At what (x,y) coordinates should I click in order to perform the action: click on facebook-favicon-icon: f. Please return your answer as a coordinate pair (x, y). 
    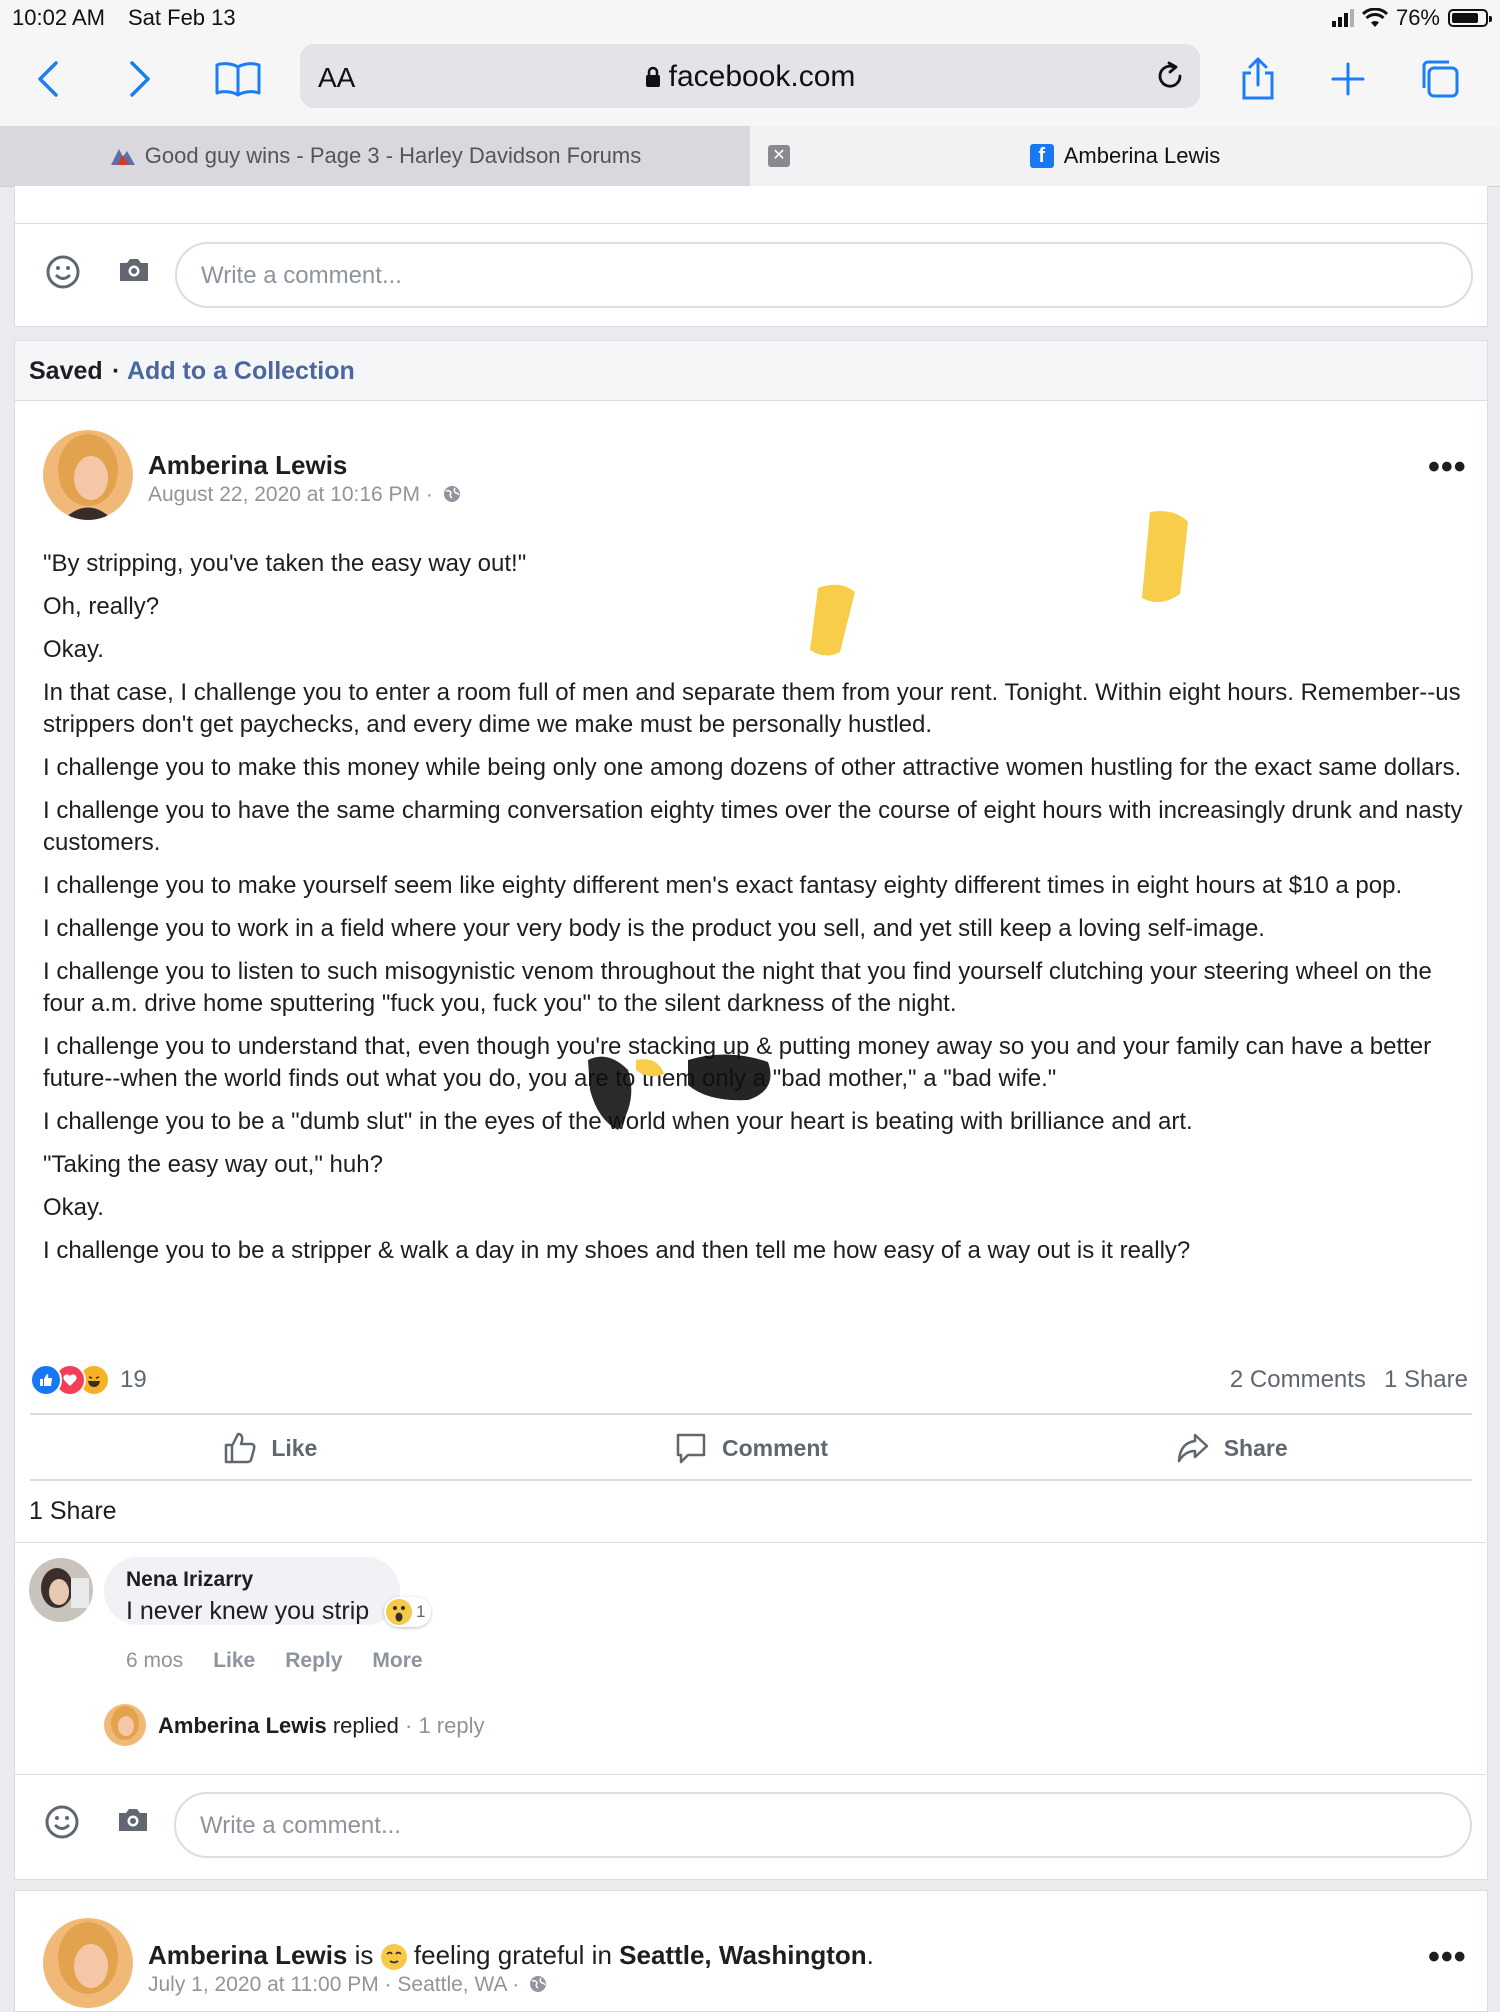
    Looking at the image, I should click on (1041, 156).